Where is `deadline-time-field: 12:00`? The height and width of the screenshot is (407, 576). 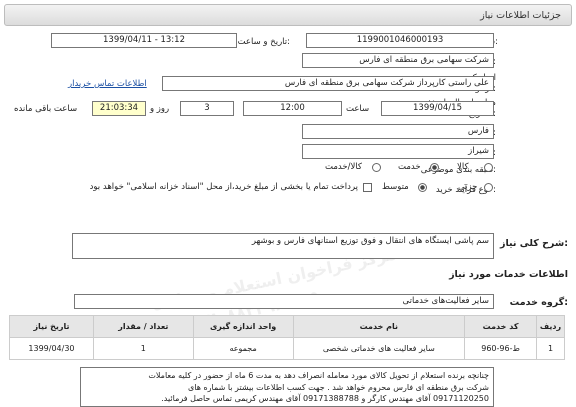 deadline-time-field: 12:00 is located at coordinates (292, 108).